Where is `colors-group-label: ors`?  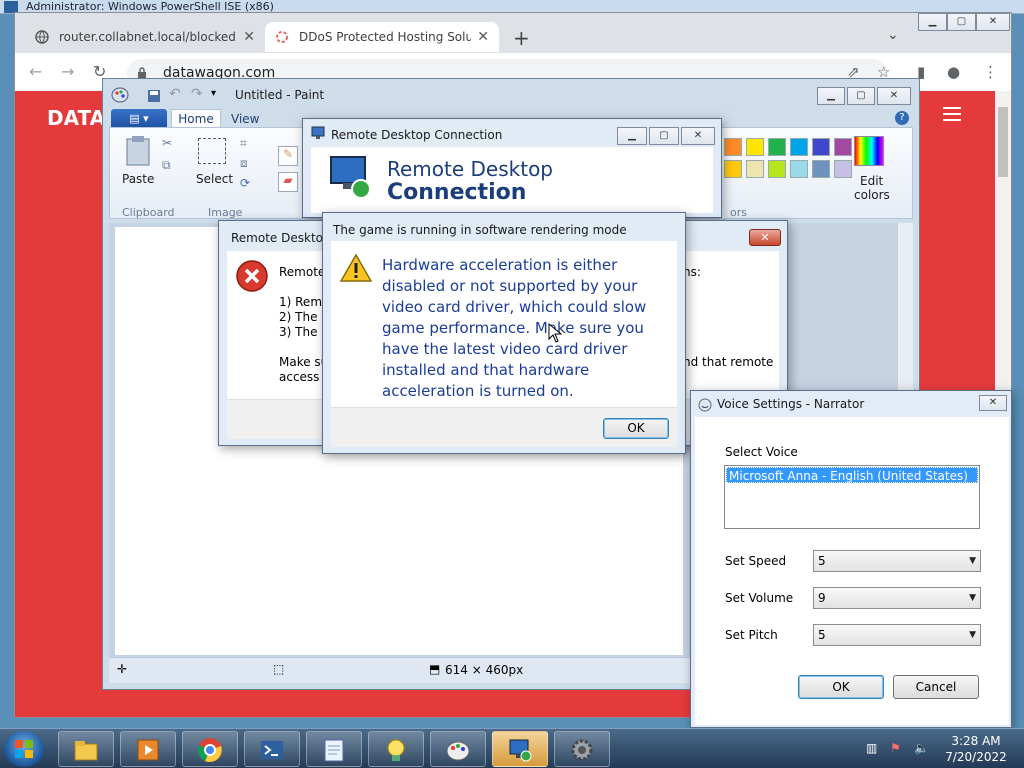
colors-group-label: ors is located at coordinates (738, 212).